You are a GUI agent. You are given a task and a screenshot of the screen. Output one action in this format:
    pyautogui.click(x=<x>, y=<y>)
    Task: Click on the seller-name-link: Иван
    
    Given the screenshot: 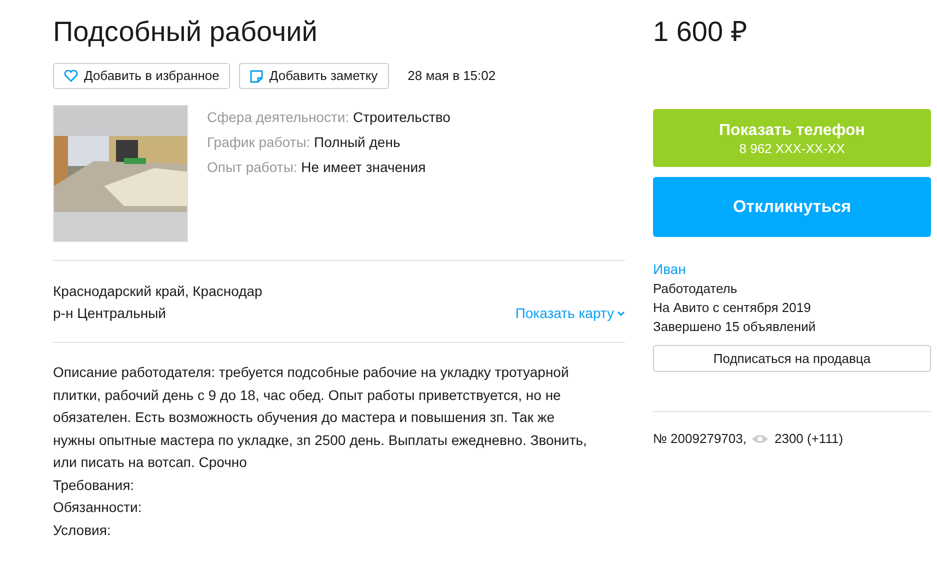 What is the action you would take?
    pyautogui.click(x=669, y=269)
    